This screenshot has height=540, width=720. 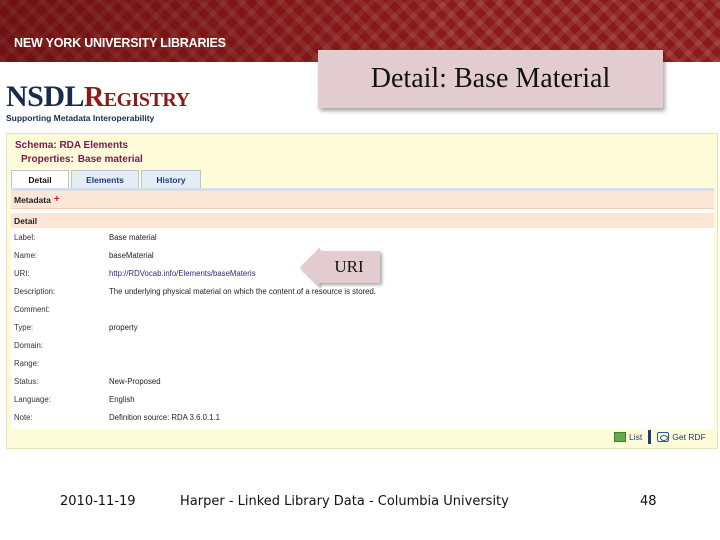 I want to click on row-domain: Domain:, so click(x=362, y=345).